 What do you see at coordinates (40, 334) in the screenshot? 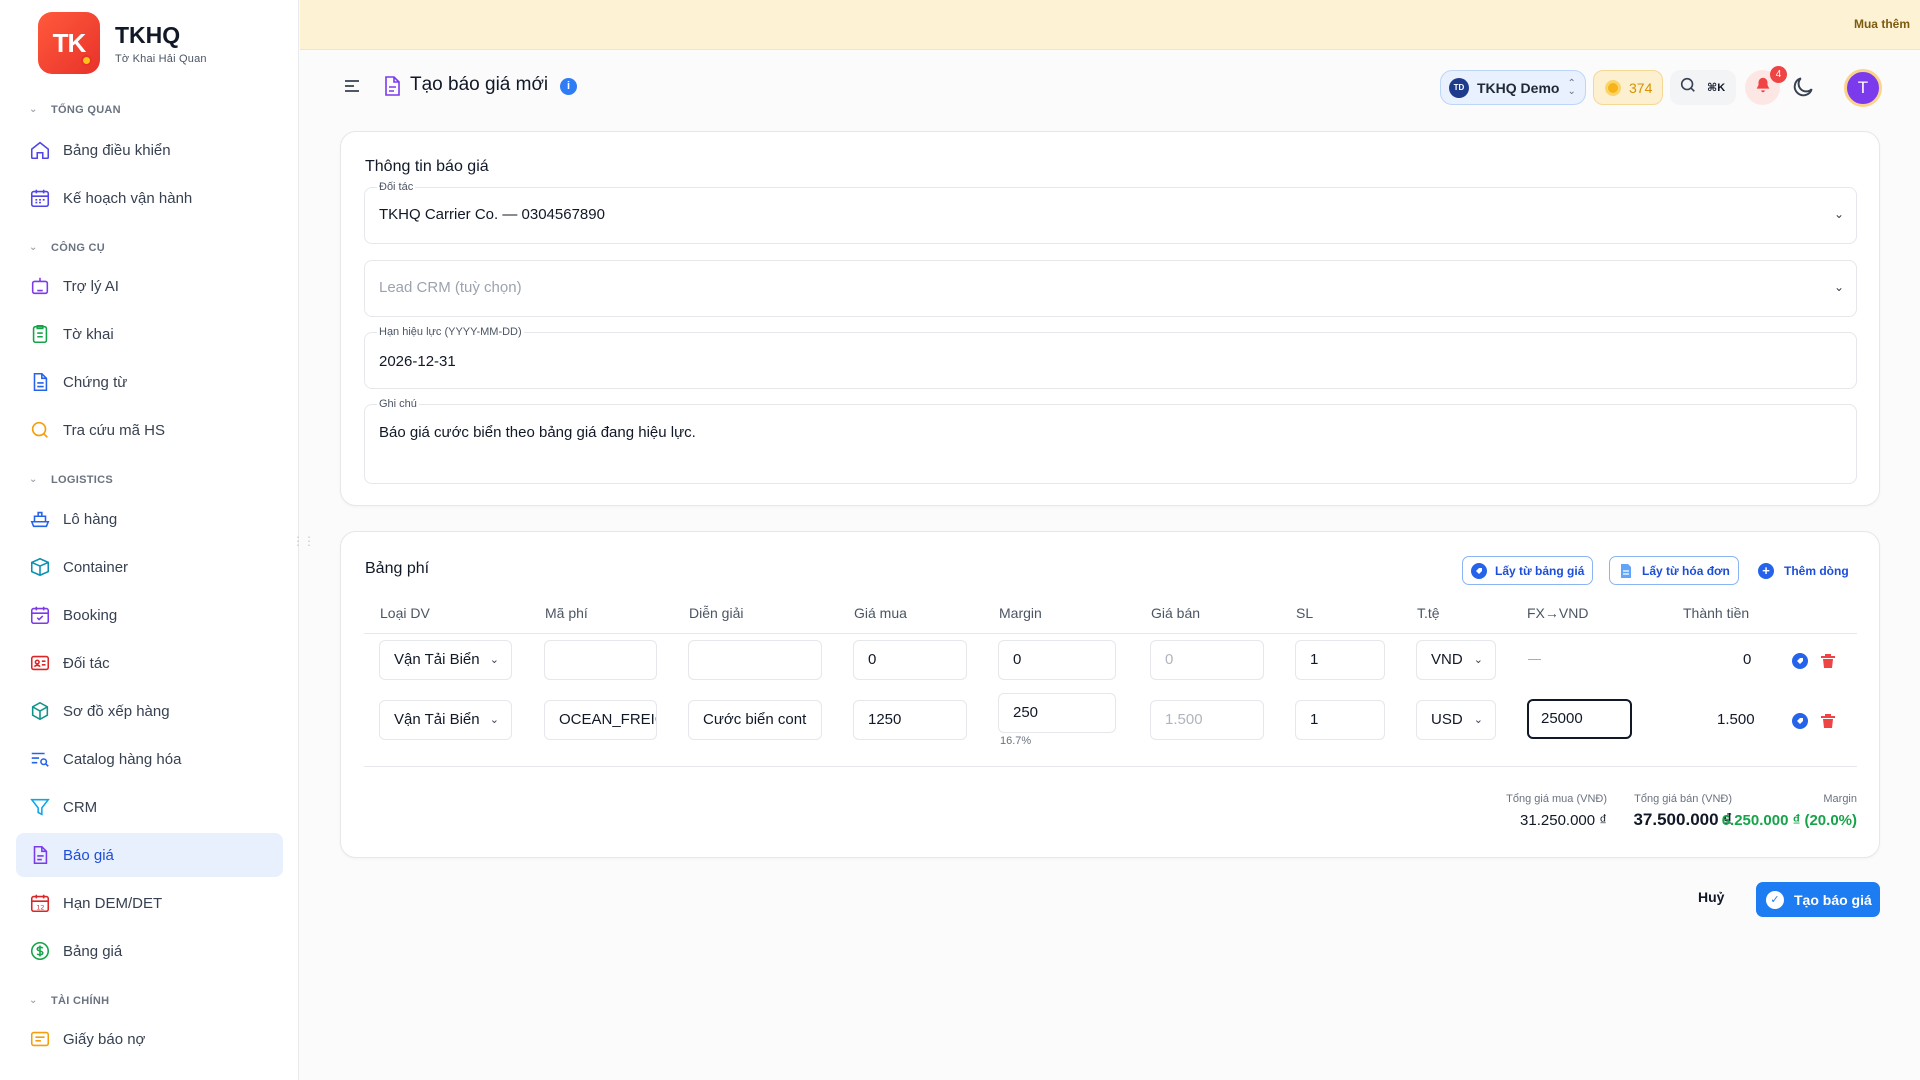
I see `clipboard-icon` at bounding box center [40, 334].